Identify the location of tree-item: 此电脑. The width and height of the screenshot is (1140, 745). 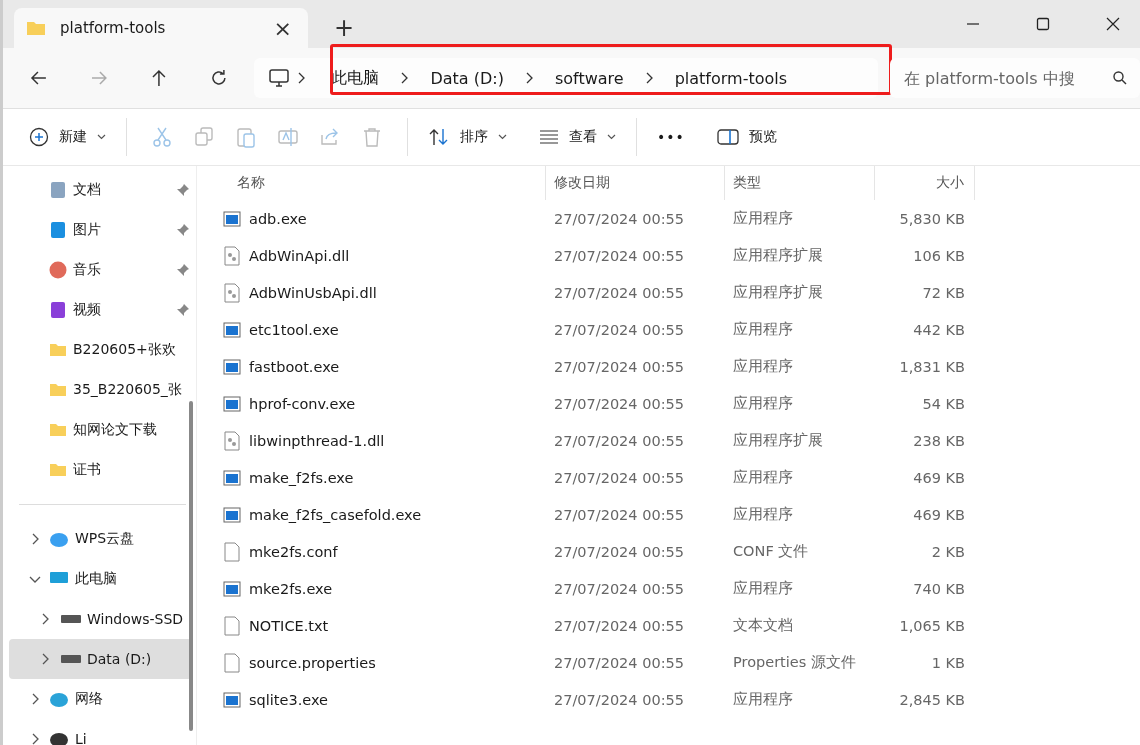
(100, 579).